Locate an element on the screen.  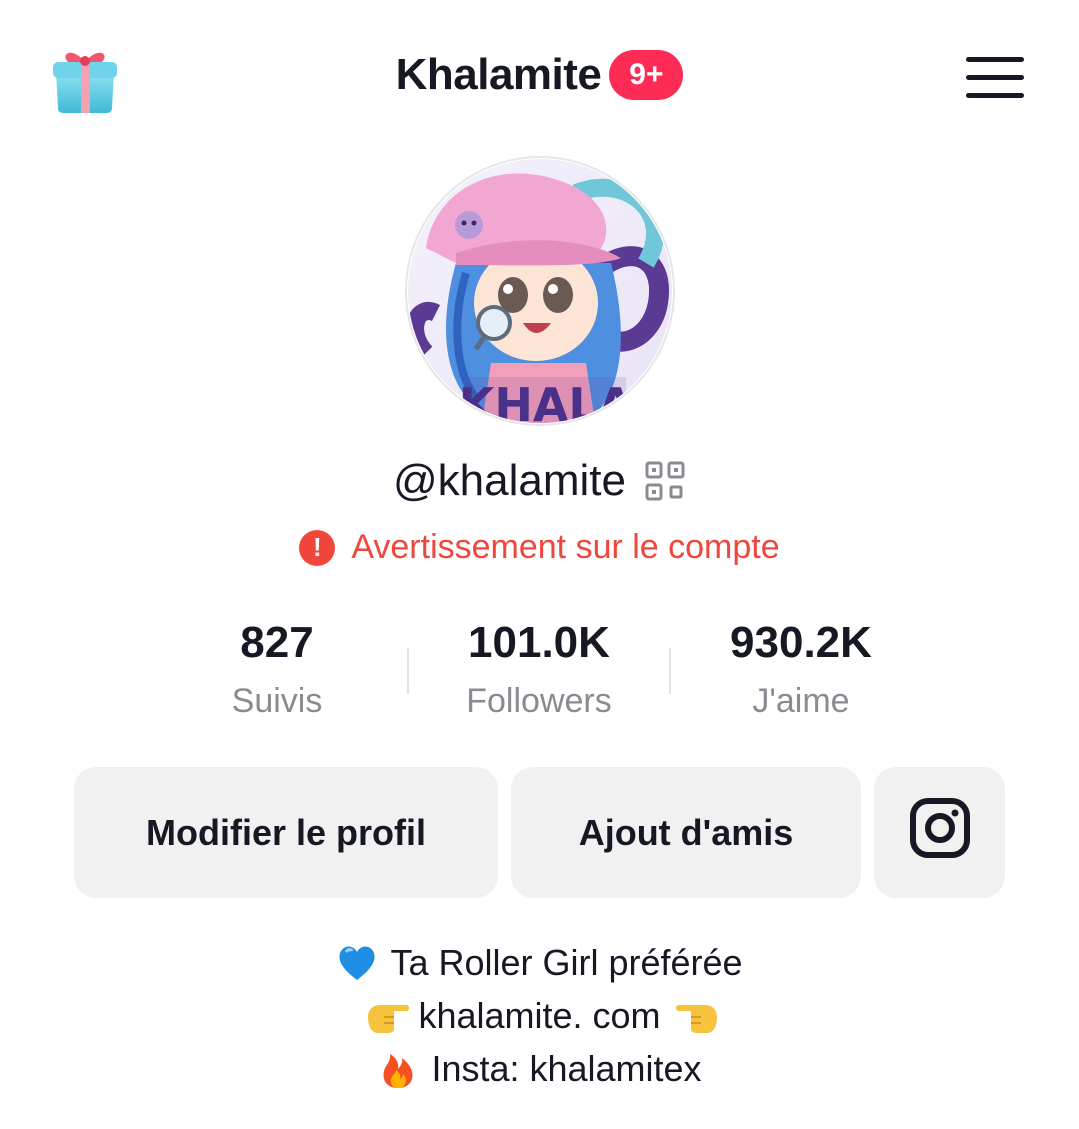
pointing-right-icon is located at coordinates (387, 1016).